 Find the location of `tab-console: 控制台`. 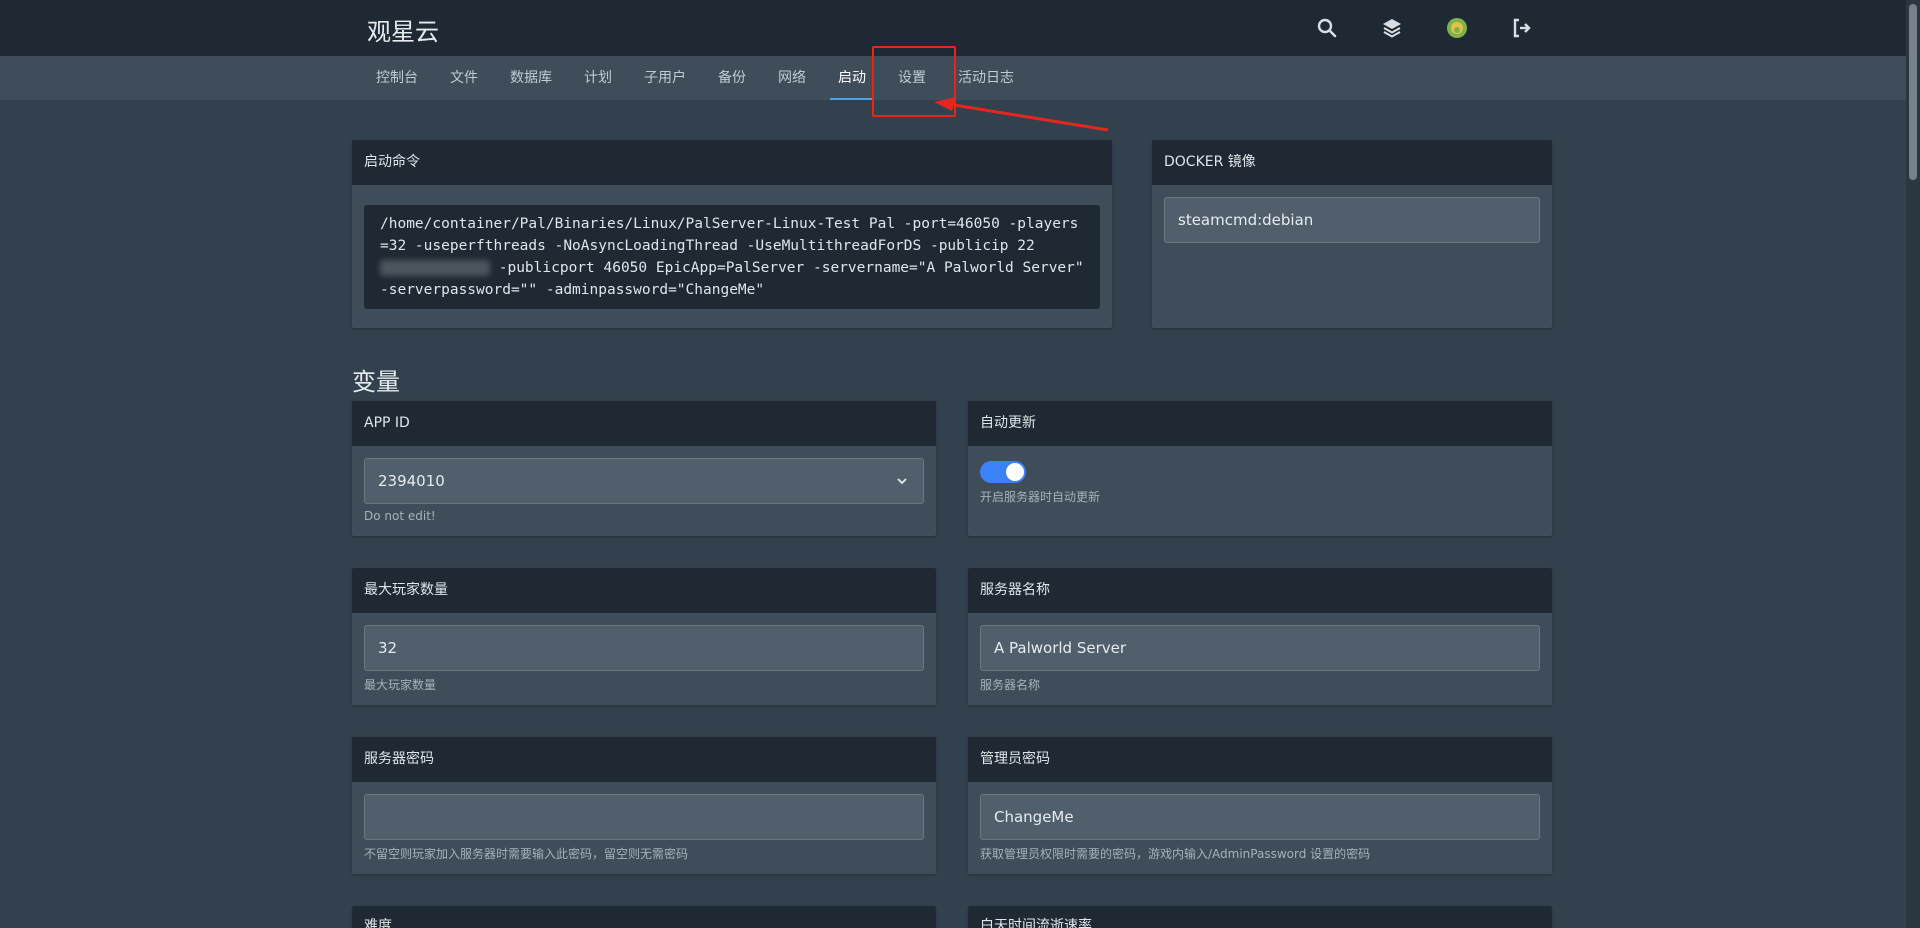

tab-console: 控制台 is located at coordinates (397, 78).